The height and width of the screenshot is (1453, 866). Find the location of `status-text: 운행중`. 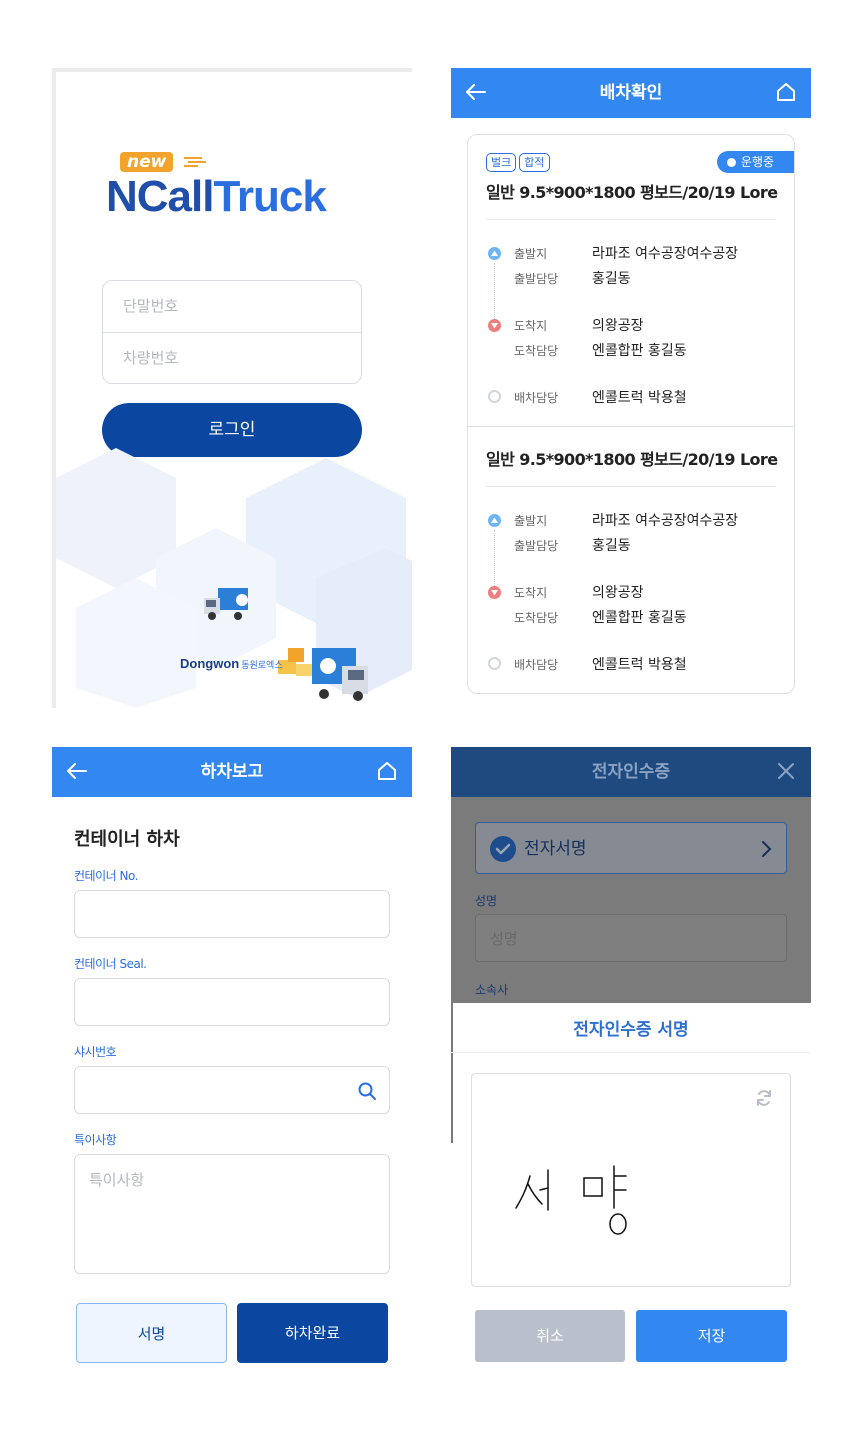

status-text: 운행중 is located at coordinates (757, 162).